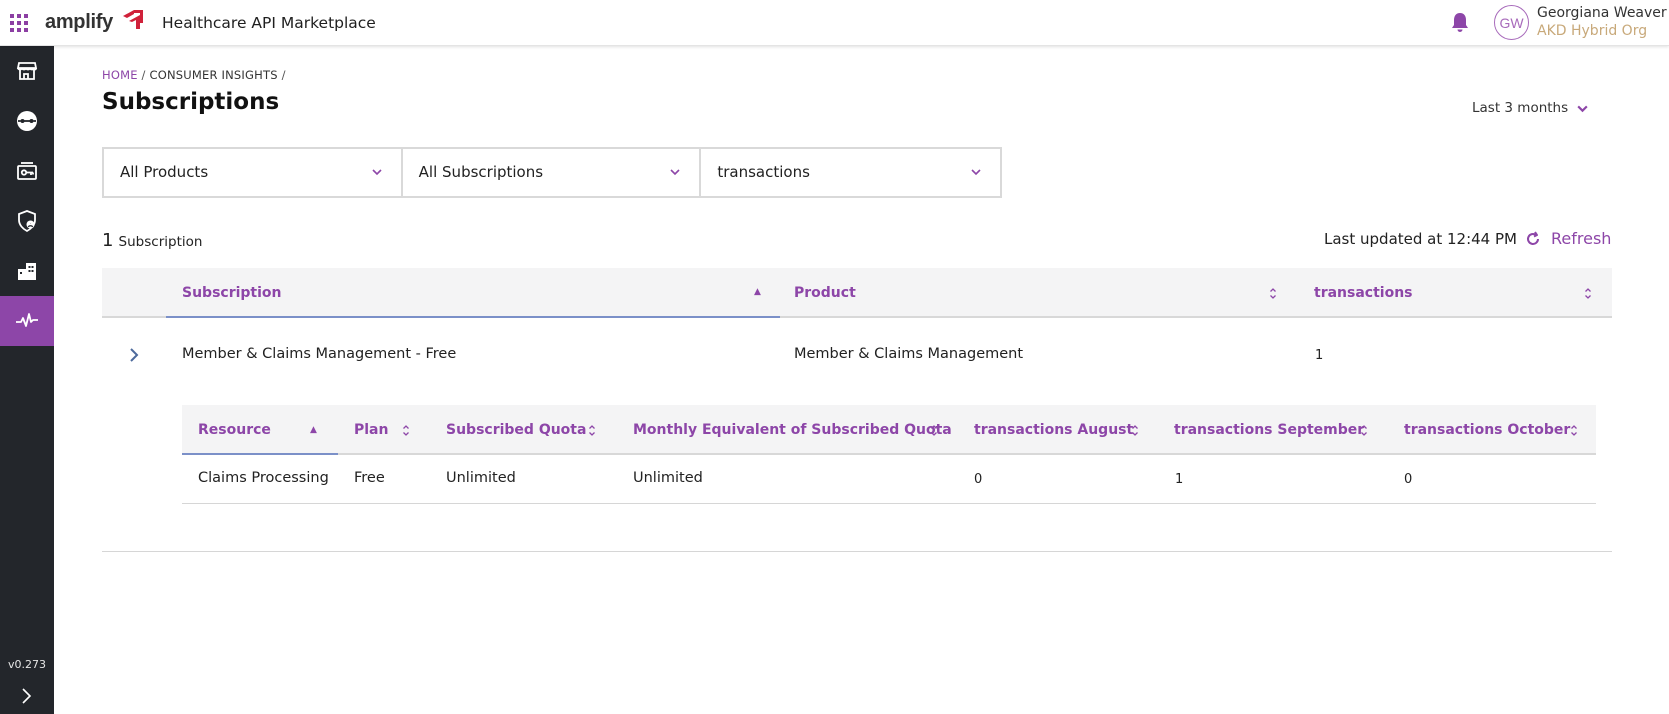  What do you see at coordinates (213, 75) in the screenshot?
I see `breadcrumb-section: CONSUMER INSIGHTS` at bounding box center [213, 75].